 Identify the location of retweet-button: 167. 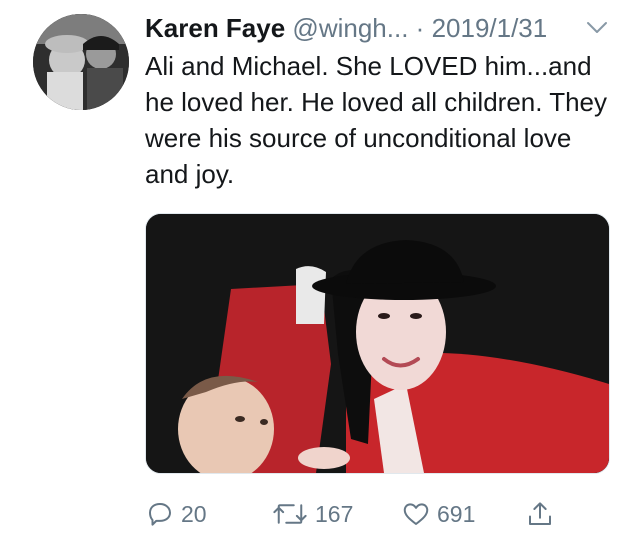
(312, 514).